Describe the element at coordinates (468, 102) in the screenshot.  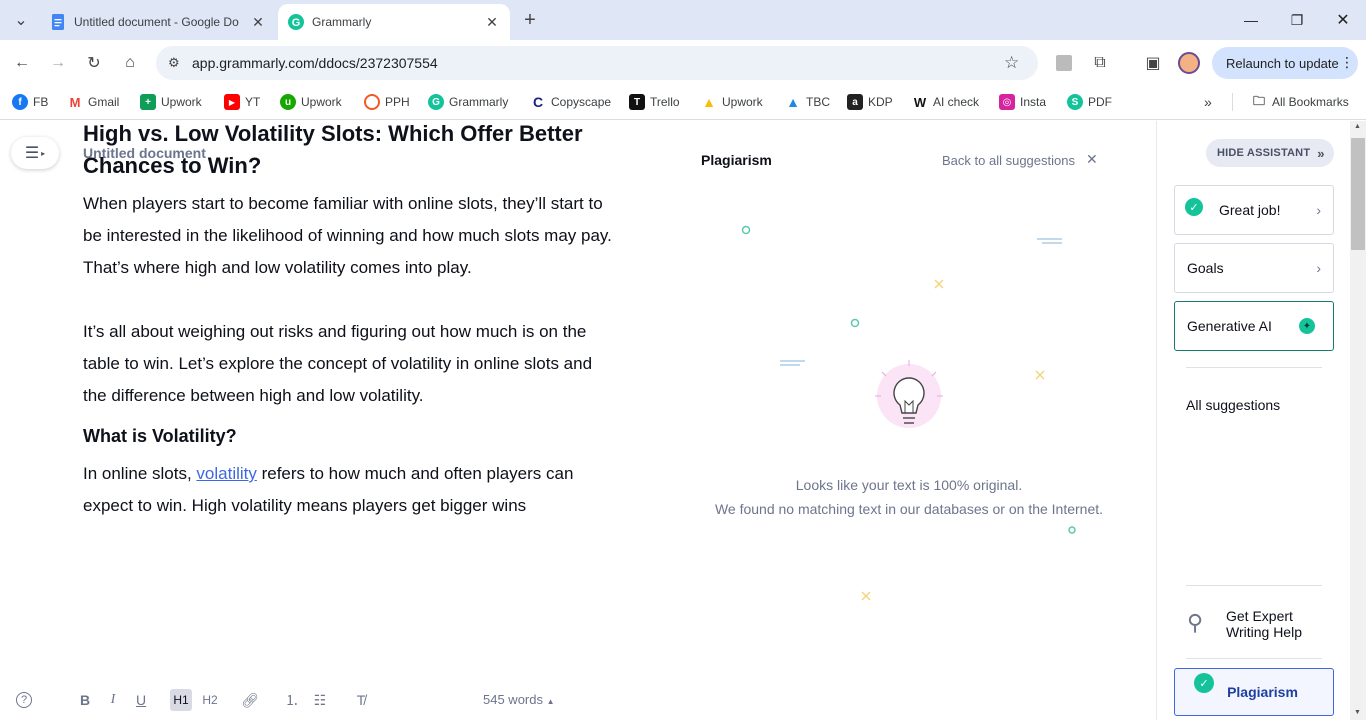
I see `bookmark-grammarly: G Grammarly` at that location.